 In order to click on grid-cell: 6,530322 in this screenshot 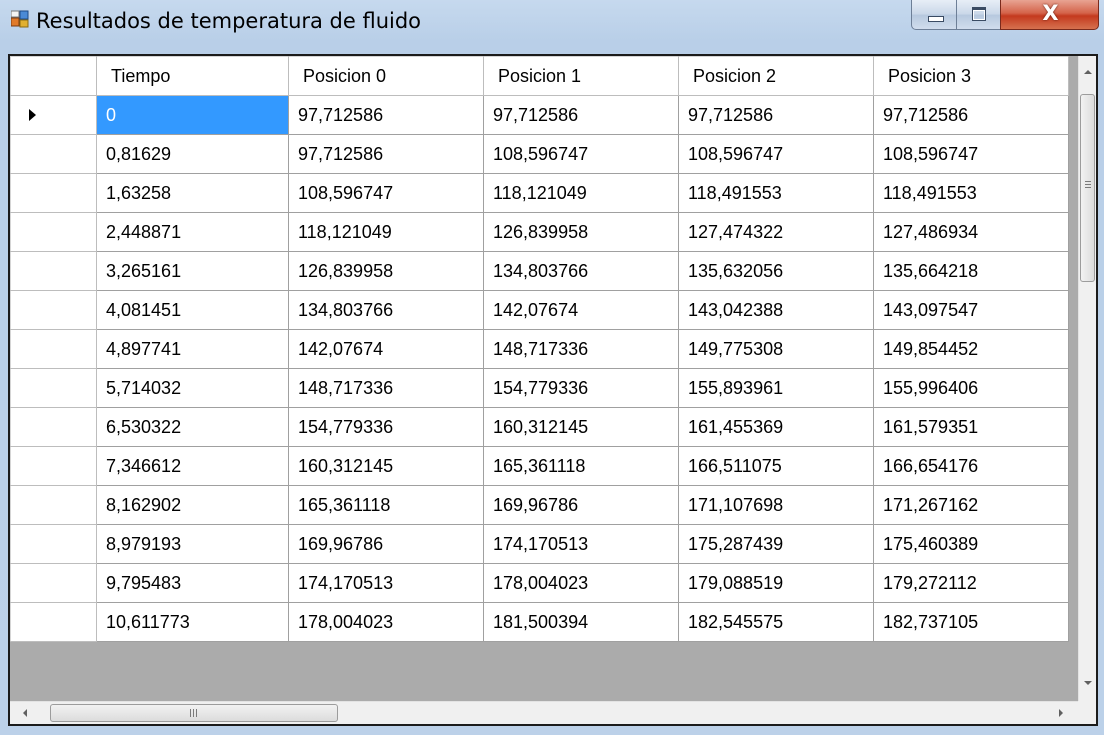, I will do `click(192, 427)`.